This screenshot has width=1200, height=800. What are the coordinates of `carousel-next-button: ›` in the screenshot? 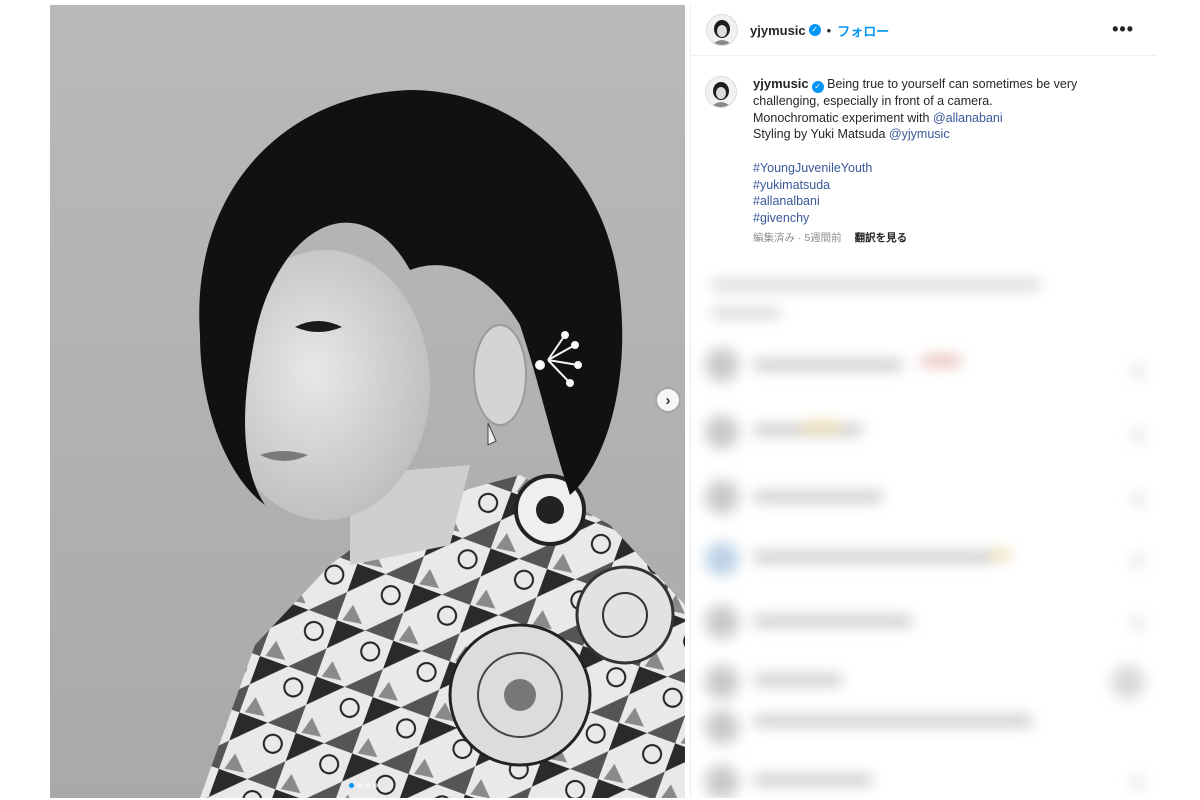 It's located at (668, 400).